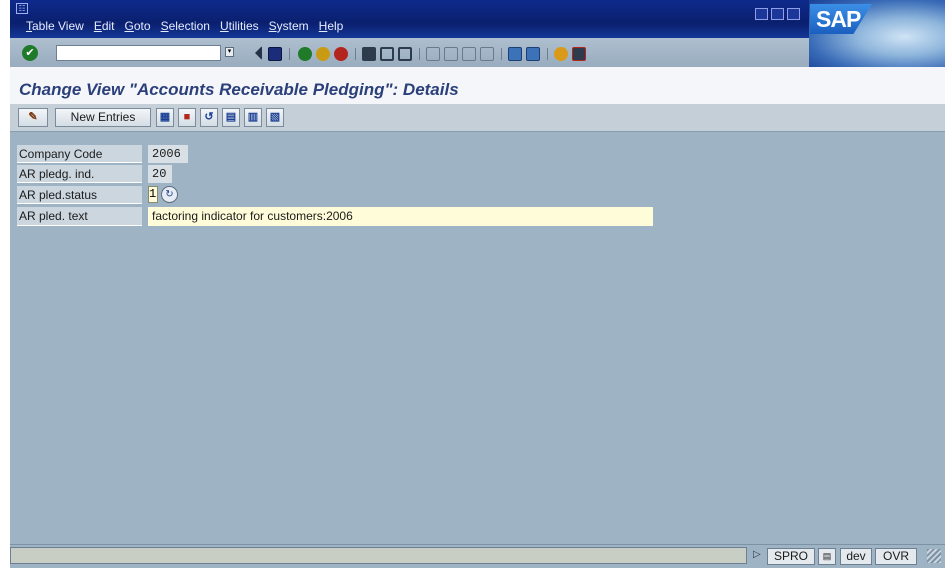 Image resolution: width=945 pixels, height=568 pixels. I want to click on back-icon, so click(305, 54).